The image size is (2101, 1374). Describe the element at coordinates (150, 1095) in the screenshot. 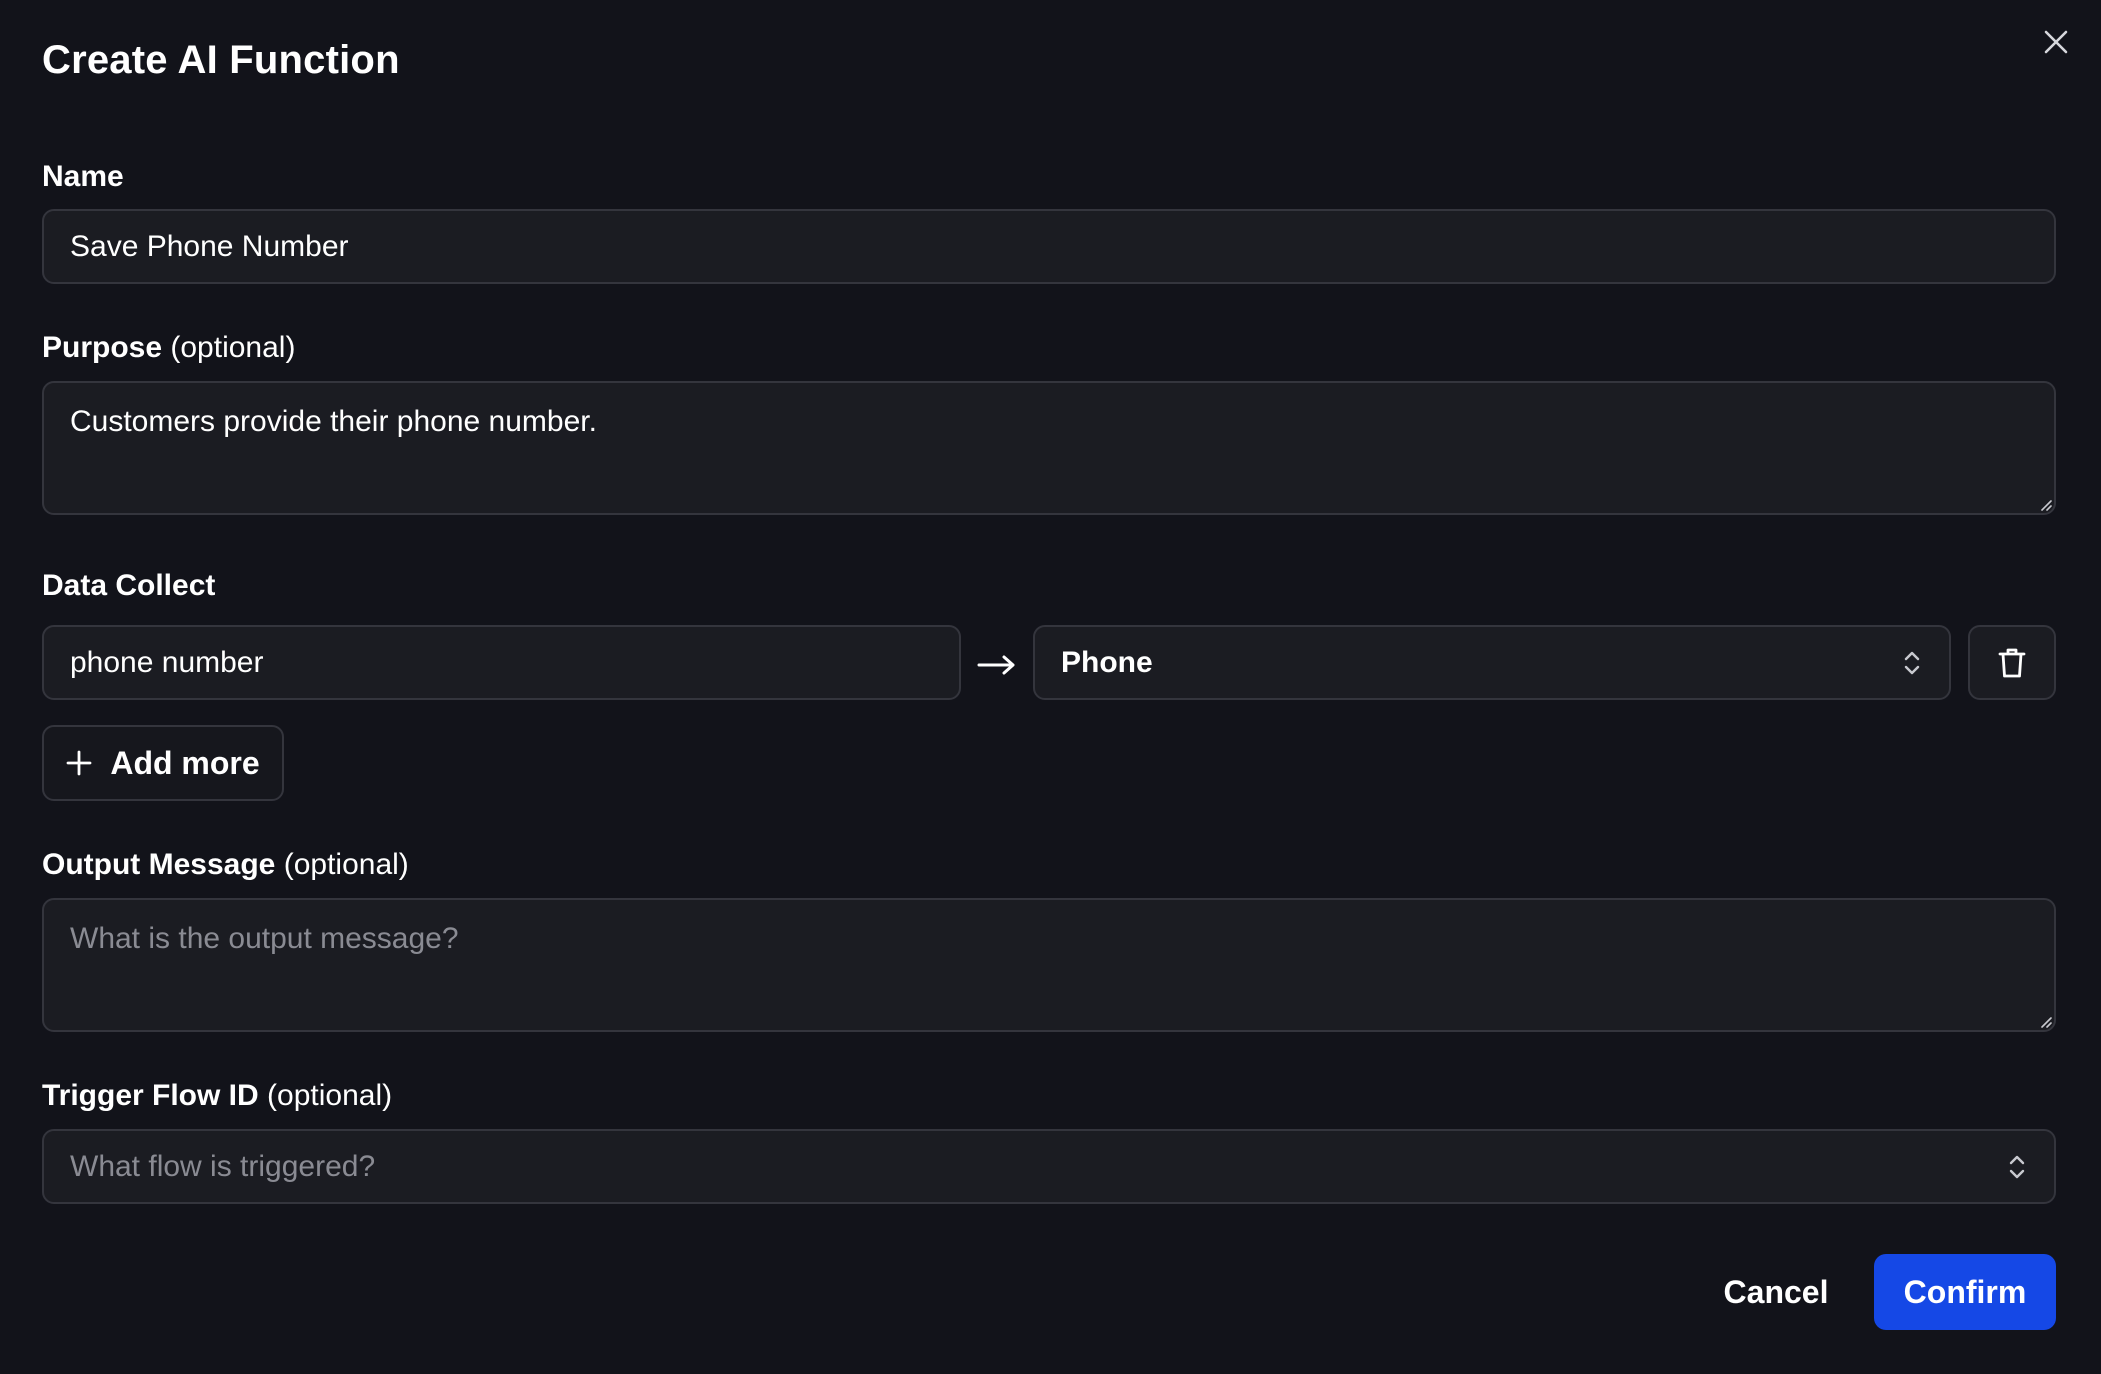

I see `trigger-flow-label-text: Trigger Flow ID` at that location.